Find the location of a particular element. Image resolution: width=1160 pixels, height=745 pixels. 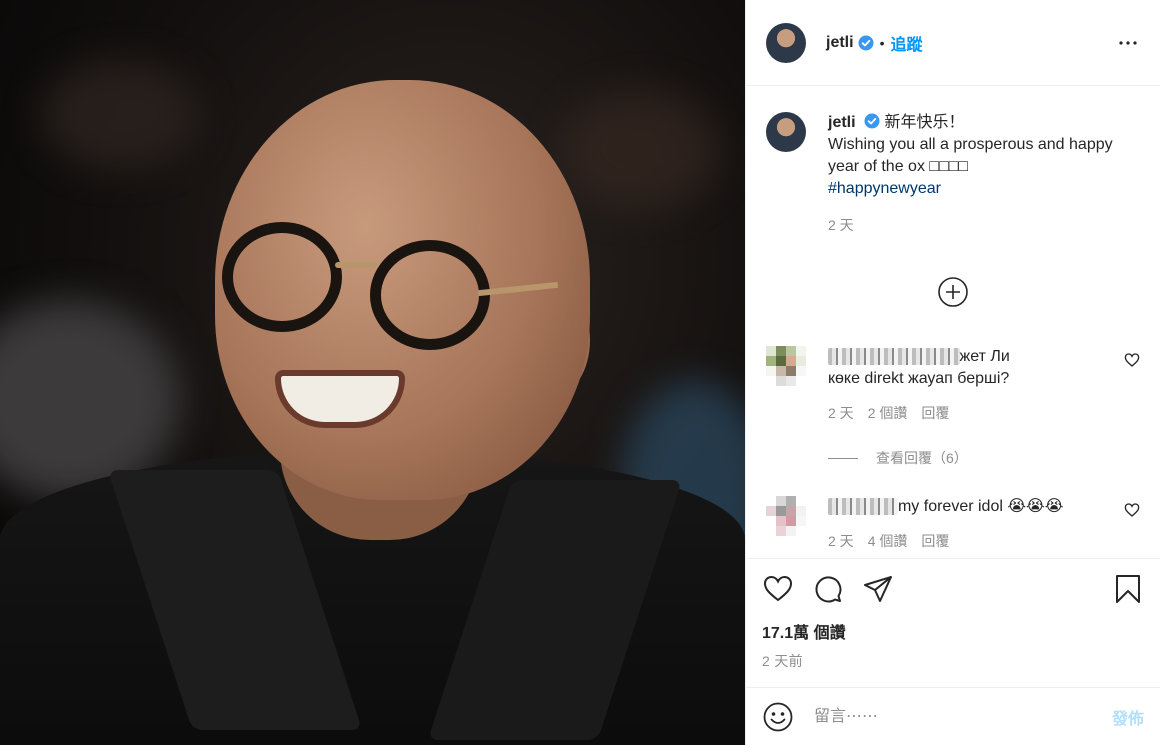

load-more-comments is located at coordinates (953, 292).